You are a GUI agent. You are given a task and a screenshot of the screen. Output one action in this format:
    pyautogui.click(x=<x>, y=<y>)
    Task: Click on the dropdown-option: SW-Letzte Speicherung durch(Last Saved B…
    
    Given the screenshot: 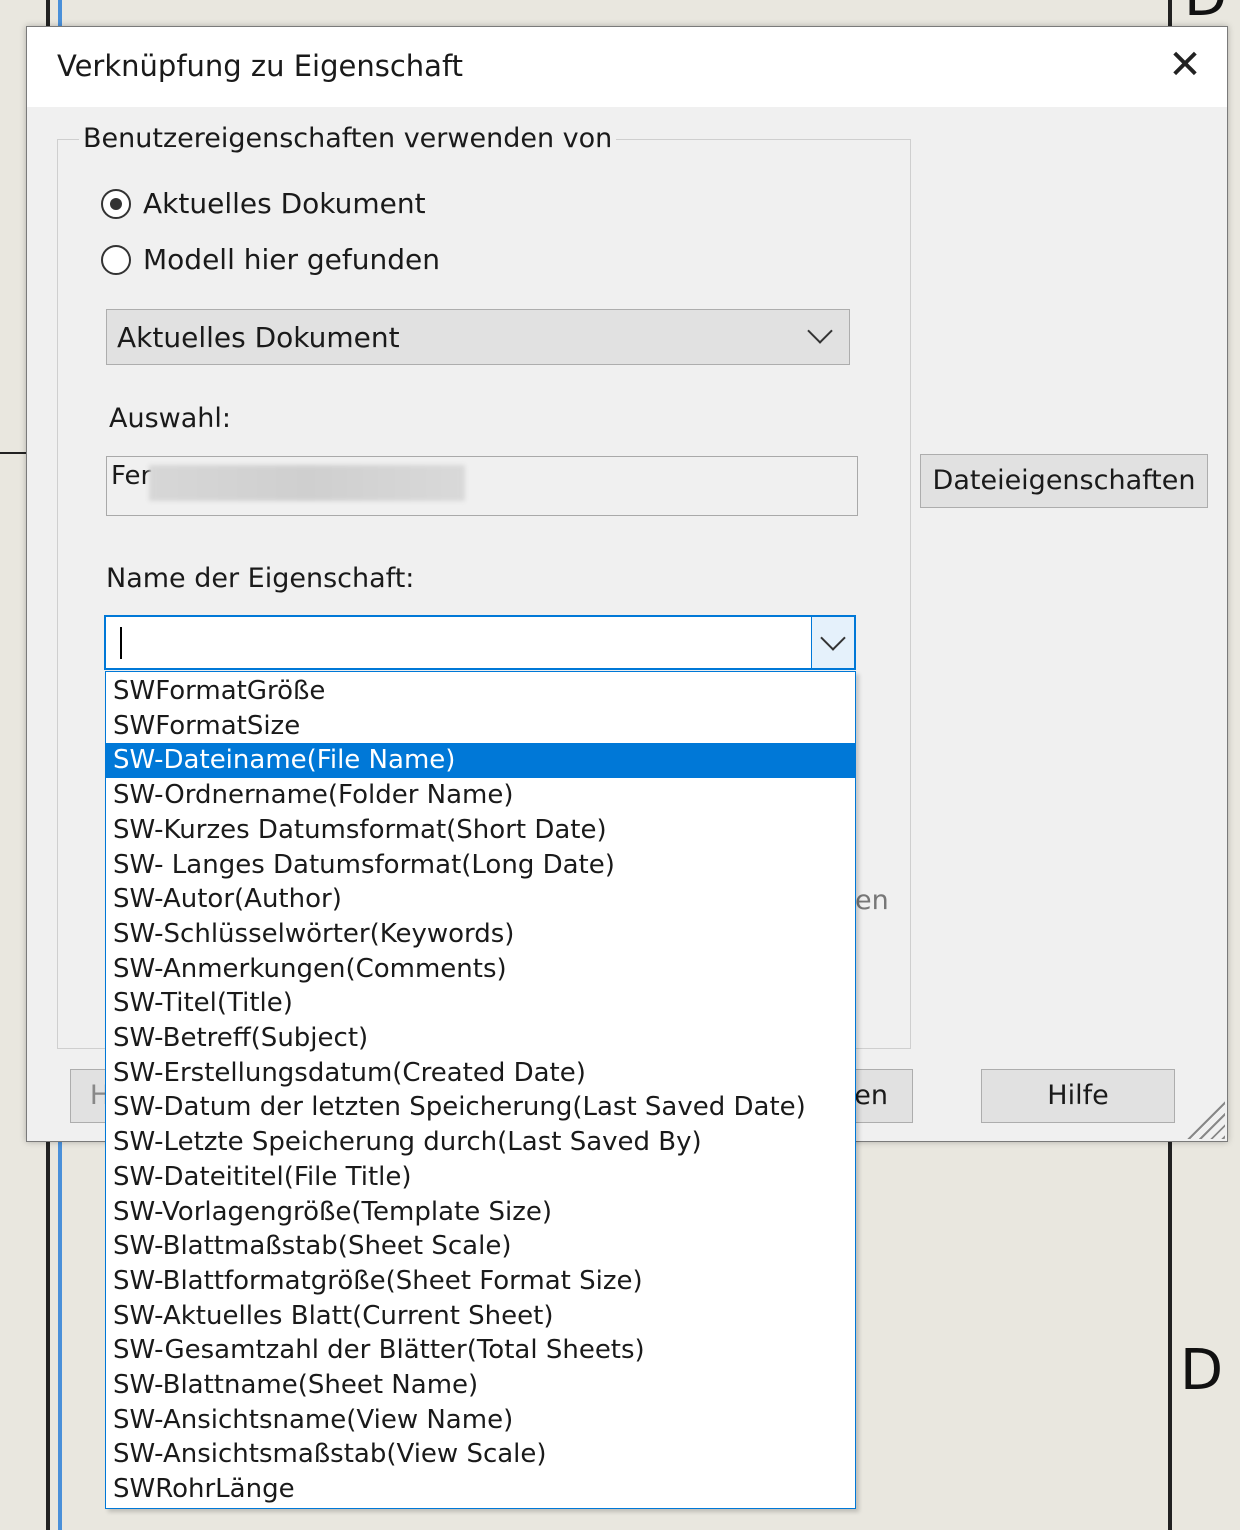 What is the action you would take?
    pyautogui.click(x=480, y=1142)
    